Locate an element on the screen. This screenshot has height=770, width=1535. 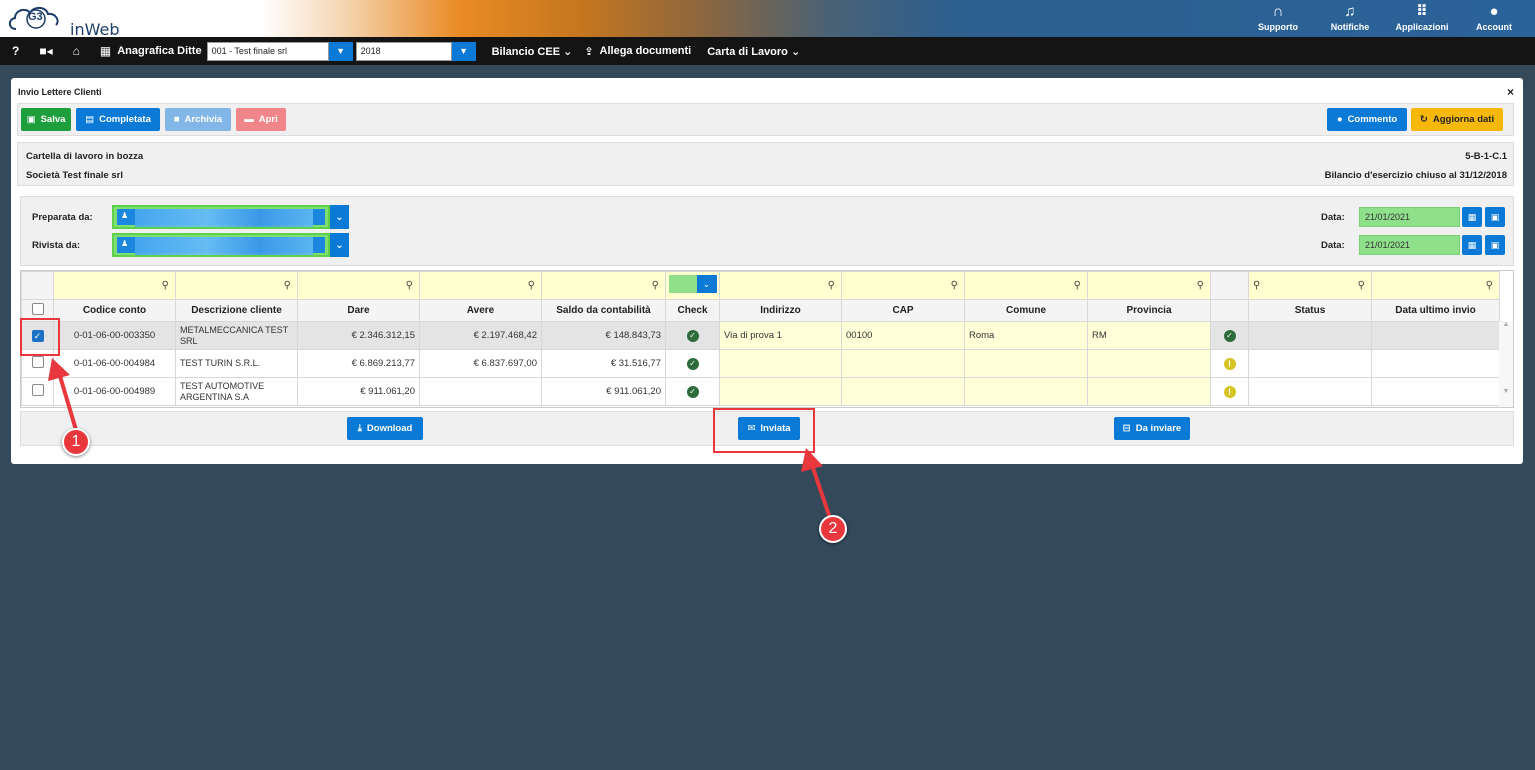
annotation-arrows is located at coordinates (440, 438).